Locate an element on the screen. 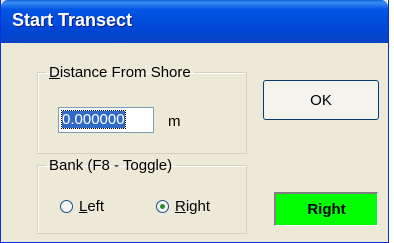 This screenshot has height=243, width=394. bank-left-radio: Left is located at coordinates (82, 206).